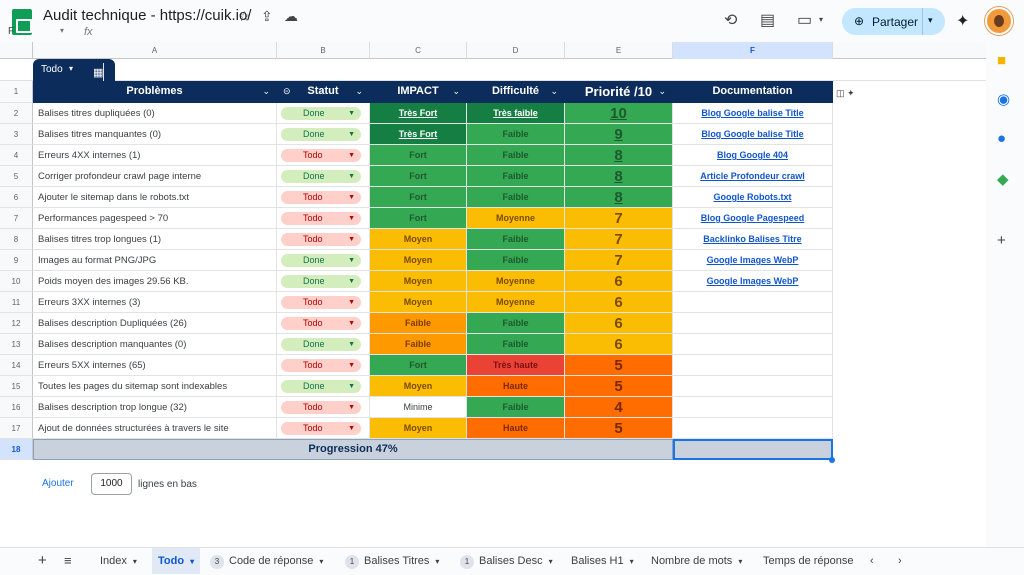 The height and width of the screenshot is (575, 1024). Describe the element at coordinates (323, 50) in the screenshot. I see `column-header-b: B` at that location.